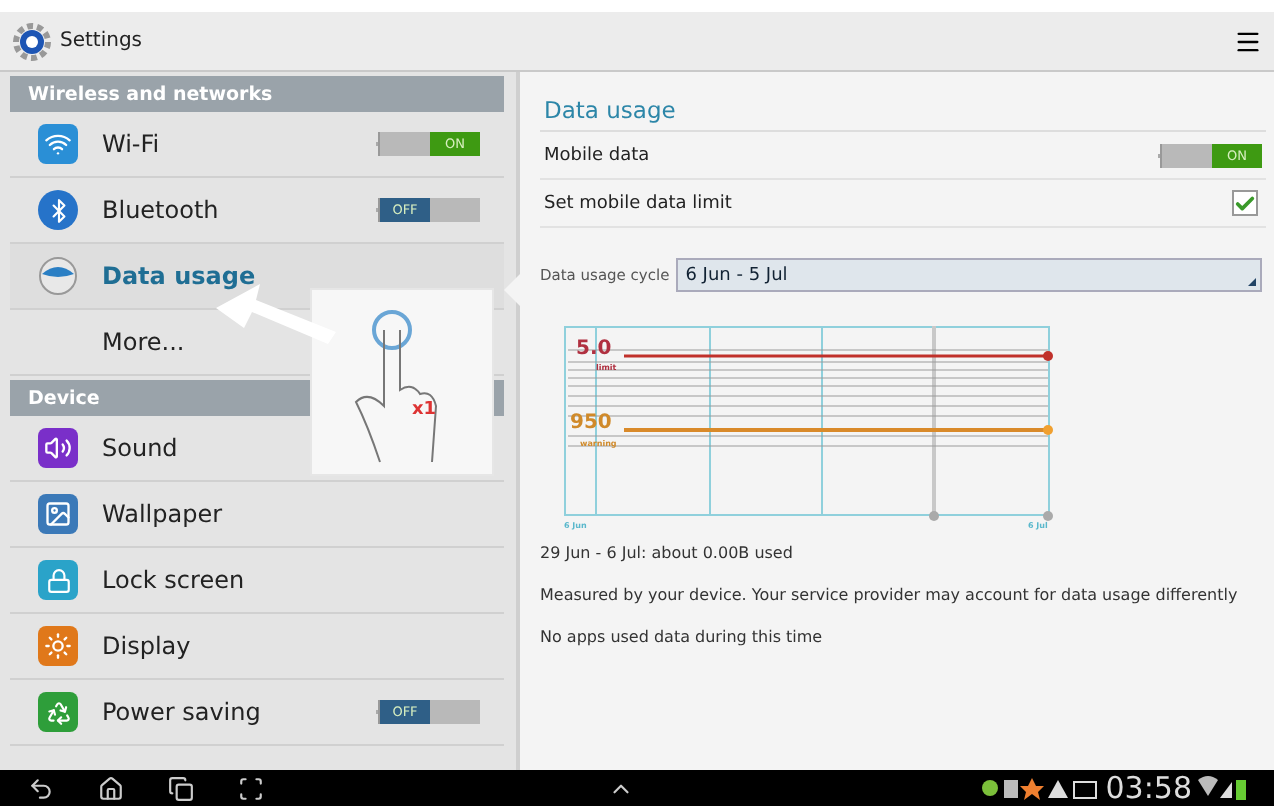 This screenshot has width=1274, height=806. I want to click on home-button, so click(111, 788).